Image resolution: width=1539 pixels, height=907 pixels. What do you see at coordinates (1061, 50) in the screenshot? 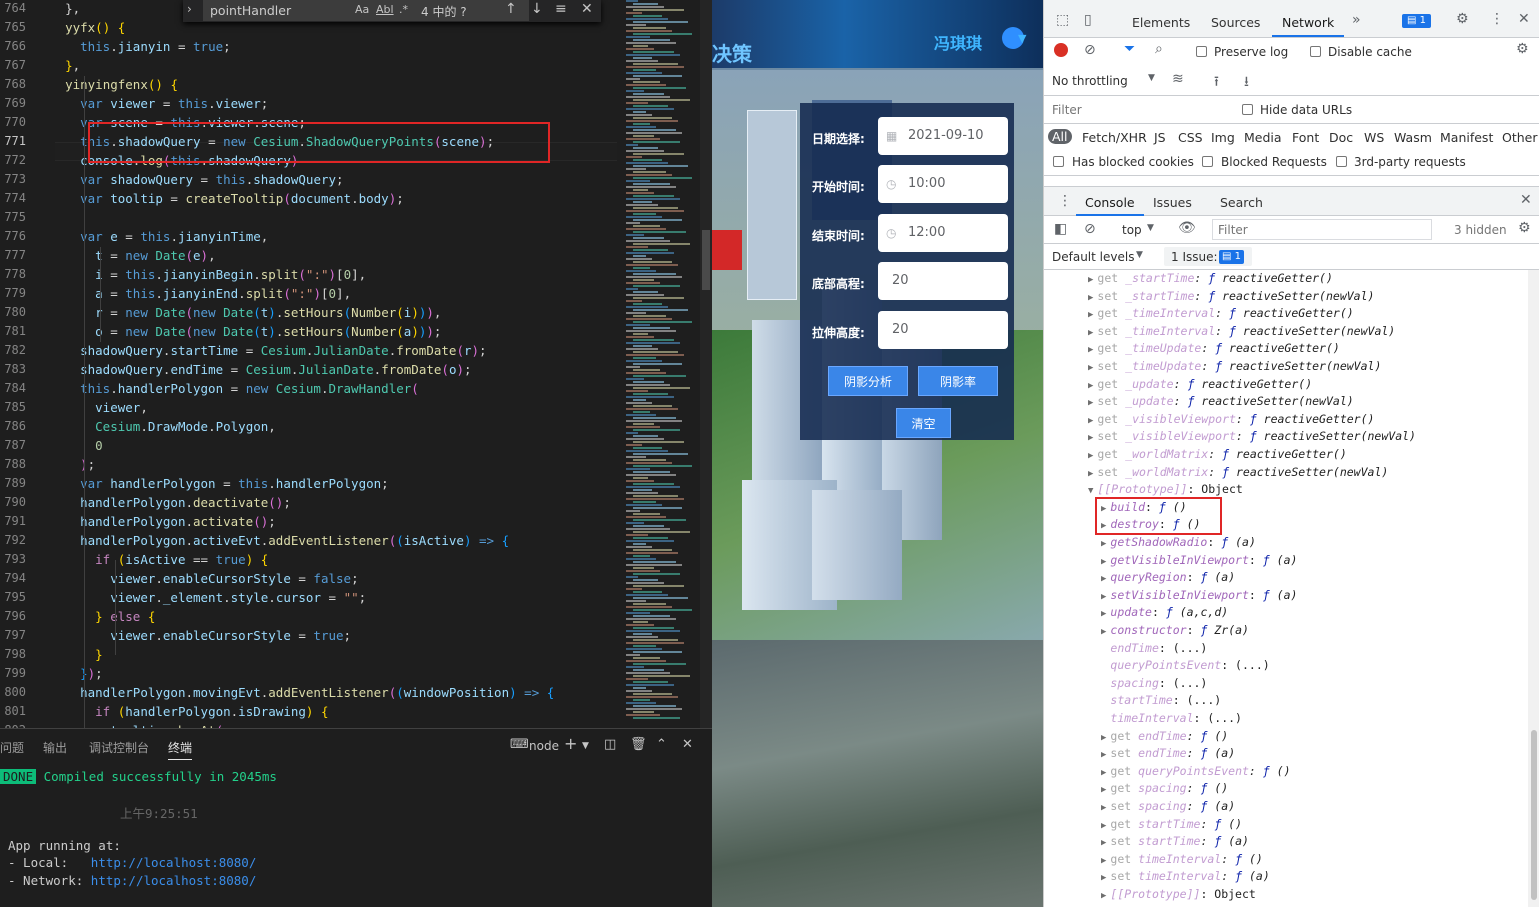
I see `record-icon` at bounding box center [1061, 50].